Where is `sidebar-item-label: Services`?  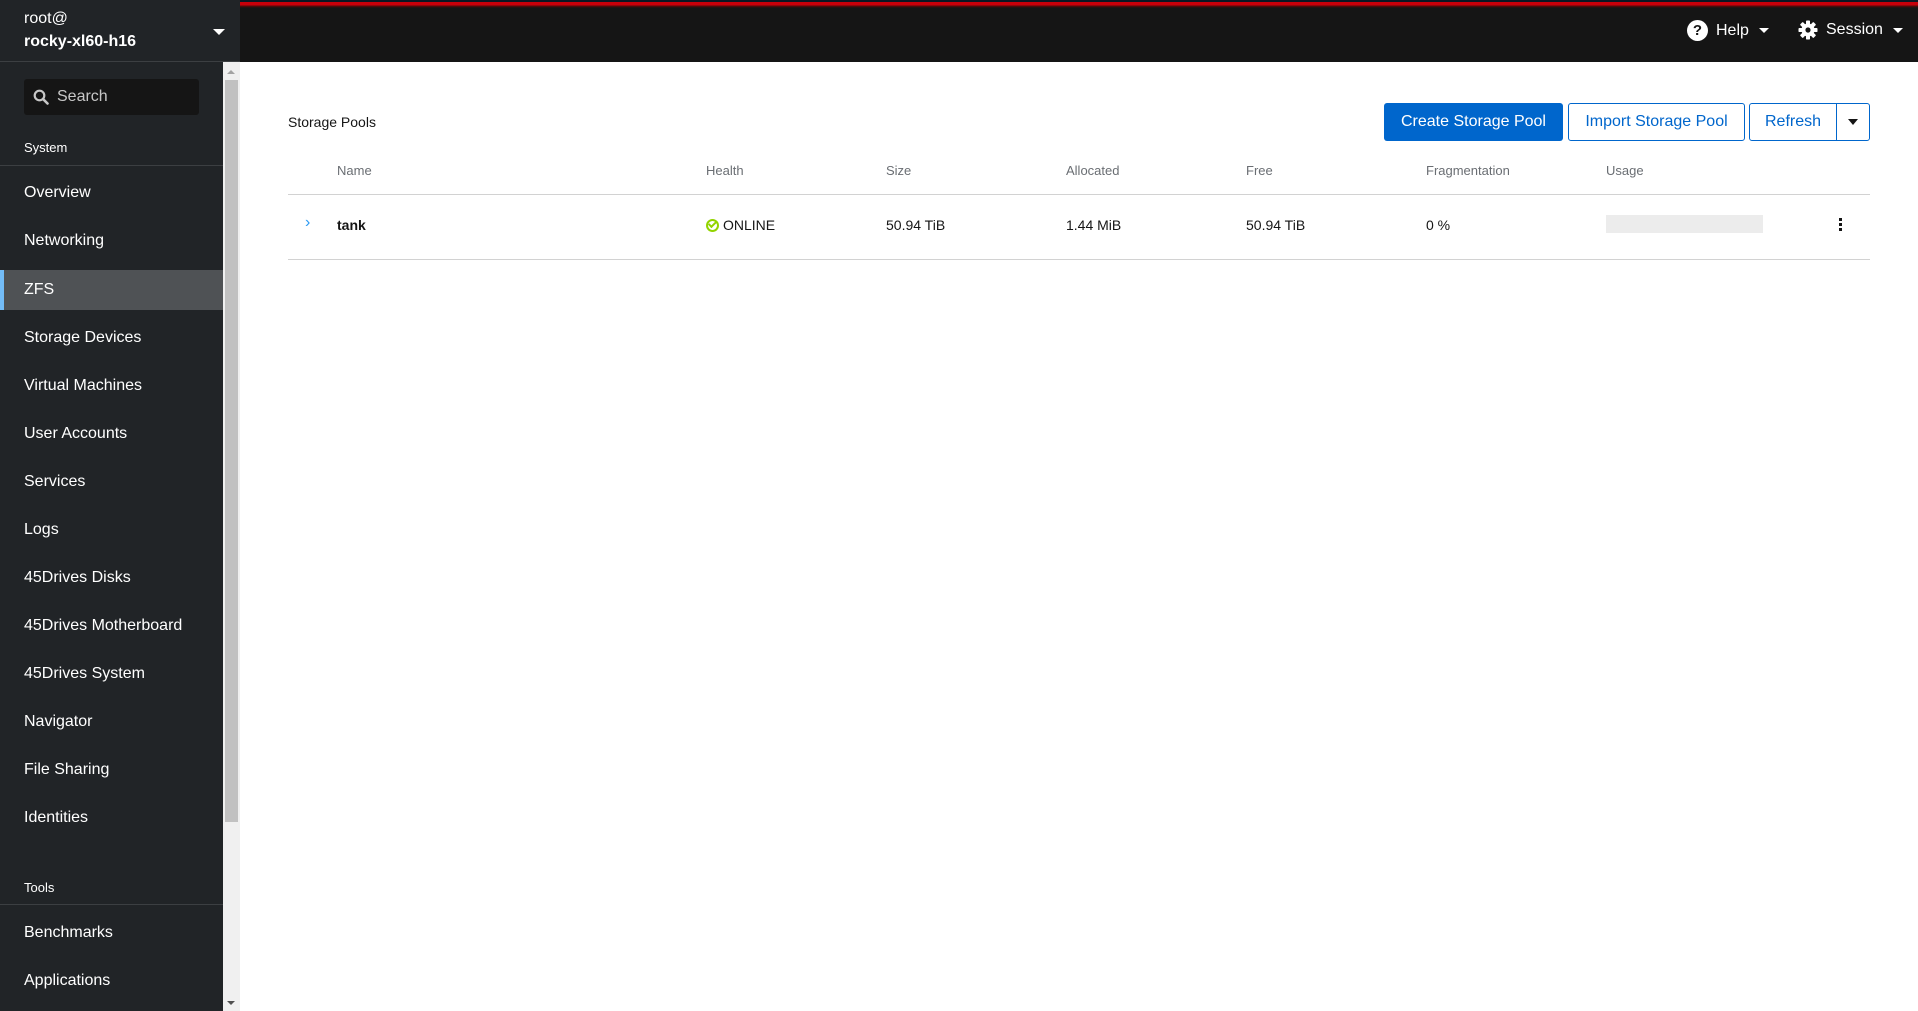
sidebar-item-label: Services is located at coordinates (55, 481).